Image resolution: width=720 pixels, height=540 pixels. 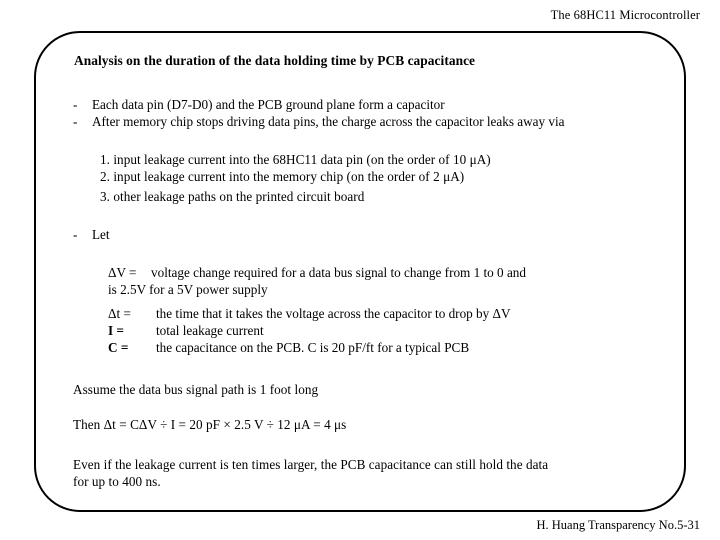 What do you see at coordinates (122, 272) in the screenshot?
I see `definition-term: ΔV =` at bounding box center [122, 272].